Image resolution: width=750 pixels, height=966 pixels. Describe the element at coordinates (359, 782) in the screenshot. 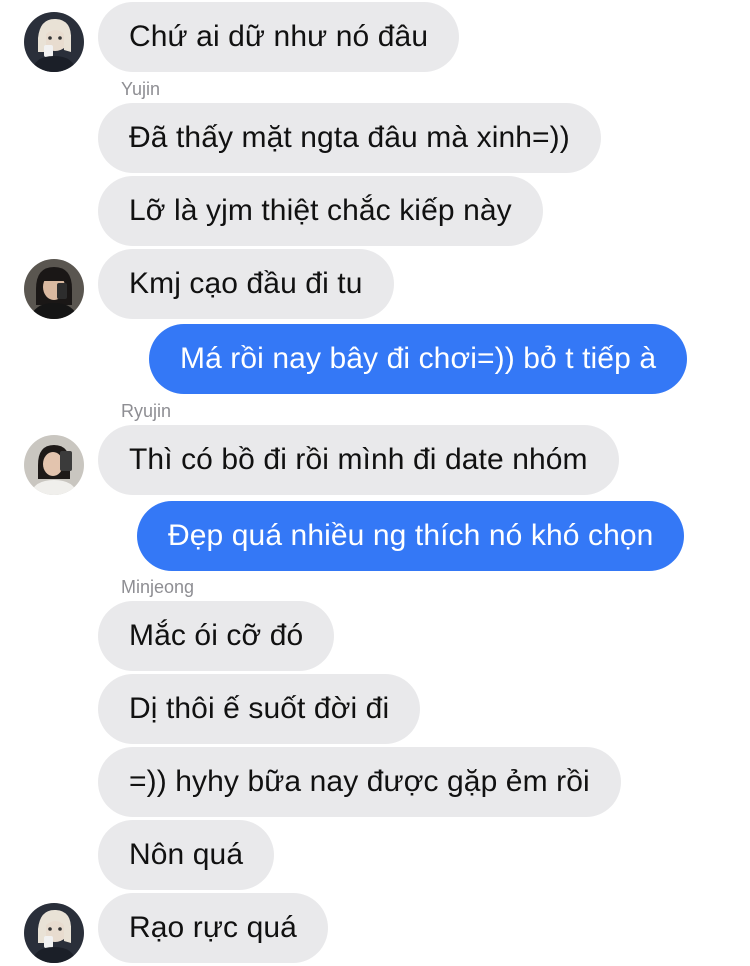

I see `message-bubble: =)) hyhy bữa nay được gặp ẻm rồi` at that location.